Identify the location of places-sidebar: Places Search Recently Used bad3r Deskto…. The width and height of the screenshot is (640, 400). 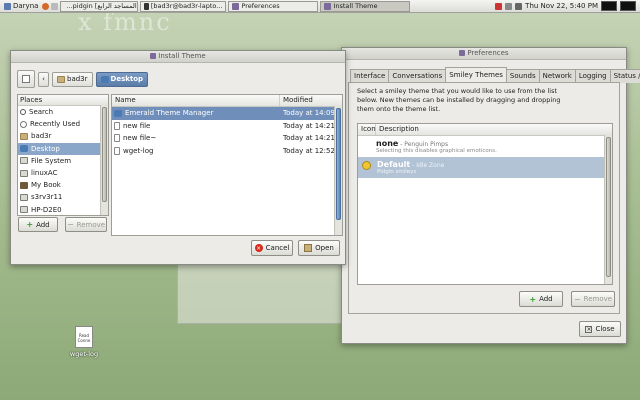
(63, 155).